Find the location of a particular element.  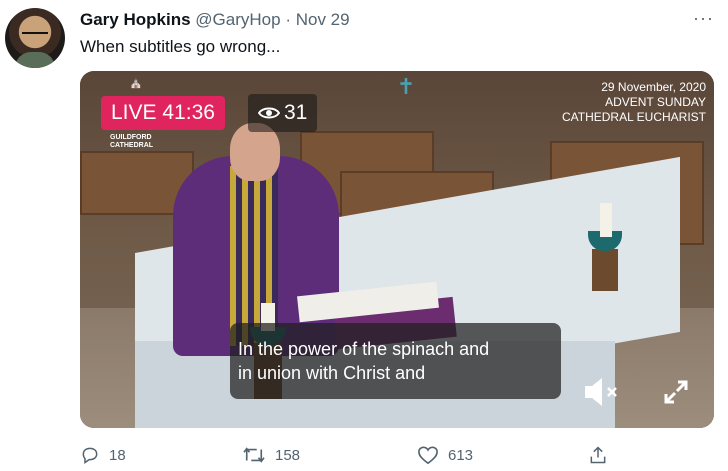

reply-count: 18 is located at coordinates (117, 455).